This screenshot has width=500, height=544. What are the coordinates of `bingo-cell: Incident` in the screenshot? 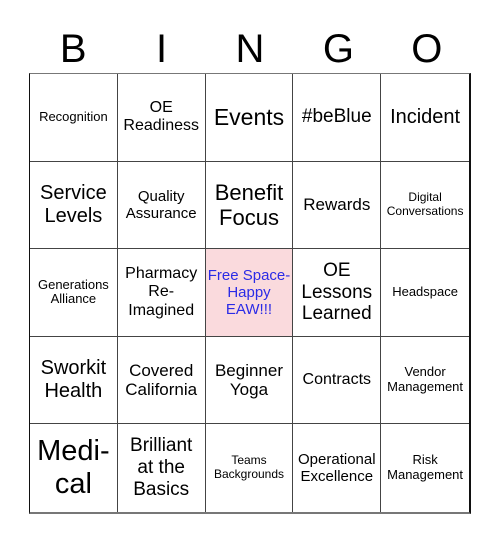 It's located at (425, 118).